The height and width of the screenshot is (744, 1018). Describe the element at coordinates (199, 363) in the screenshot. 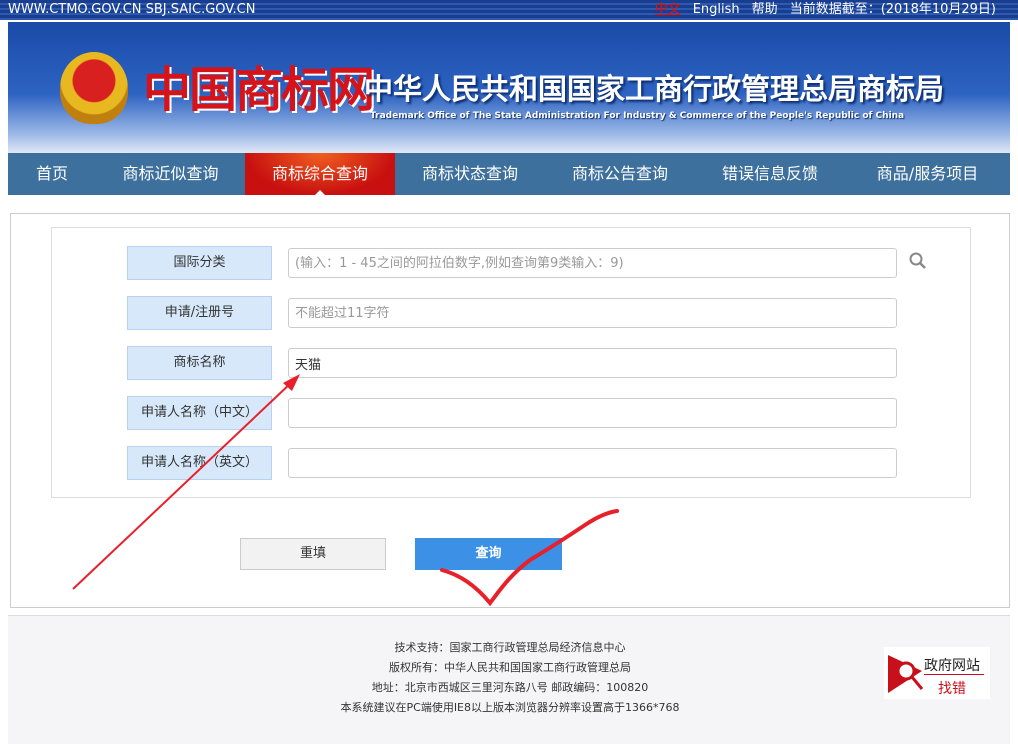

I see `field-label: 商标名称` at that location.